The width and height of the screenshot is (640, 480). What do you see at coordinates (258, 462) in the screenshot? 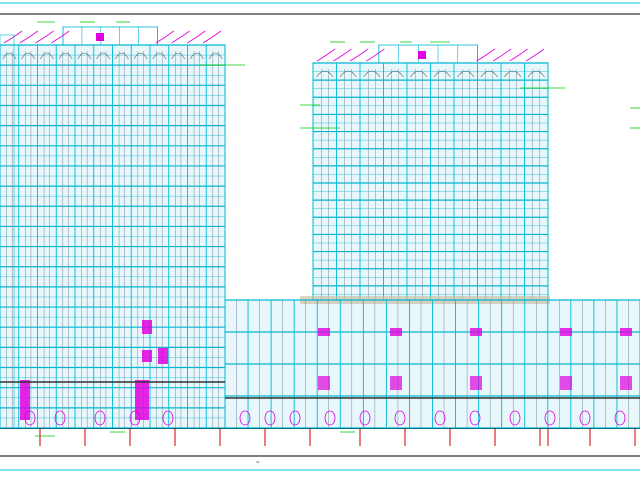
I see `scale-mark: ~` at bounding box center [258, 462].